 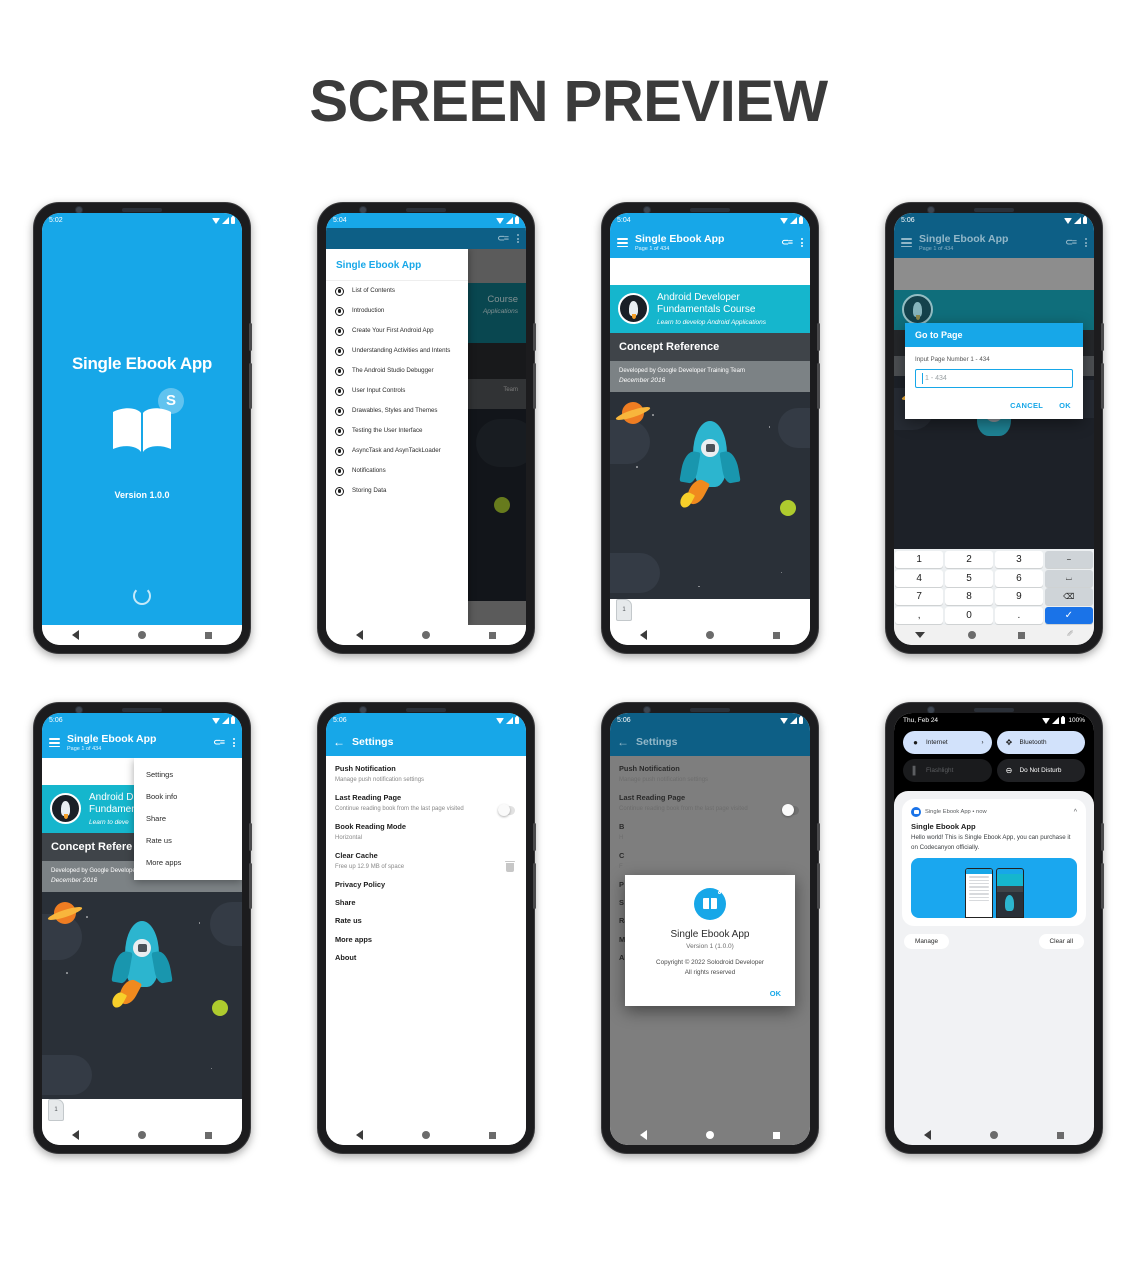 What do you see at coordinates (397, 351) in the screenshot?
I see `drawer-item: Understanding Activities and Intents` at bounding box center [397, 351].